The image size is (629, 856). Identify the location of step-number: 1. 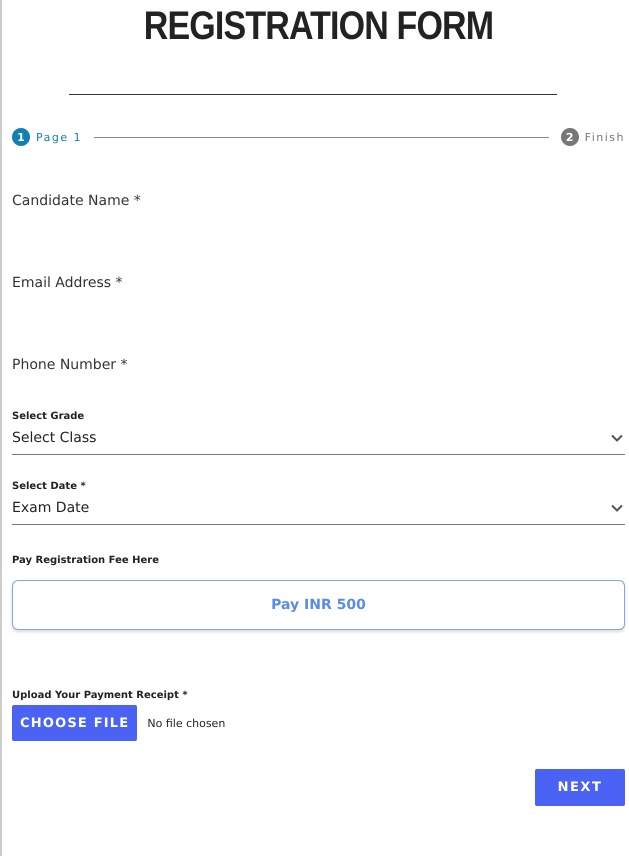
(21, 137).